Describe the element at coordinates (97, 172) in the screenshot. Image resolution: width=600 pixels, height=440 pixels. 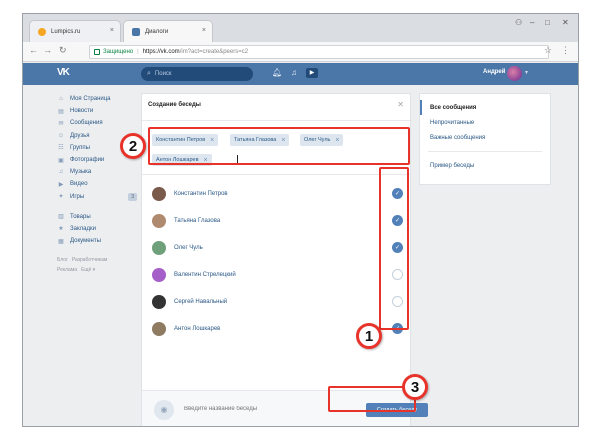
I see `sidebar-item-music: ♫ Музыка` at that location.